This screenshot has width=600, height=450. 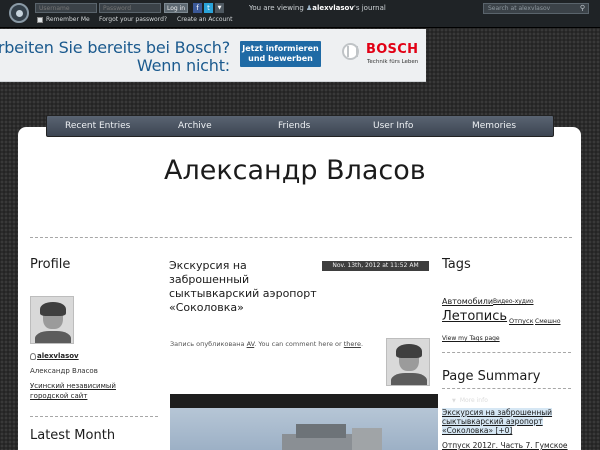 What do you see at coordinates (470, 400) in the screenshot?
I see `more-info-toggle: More info` at bounding box center [470, 400].